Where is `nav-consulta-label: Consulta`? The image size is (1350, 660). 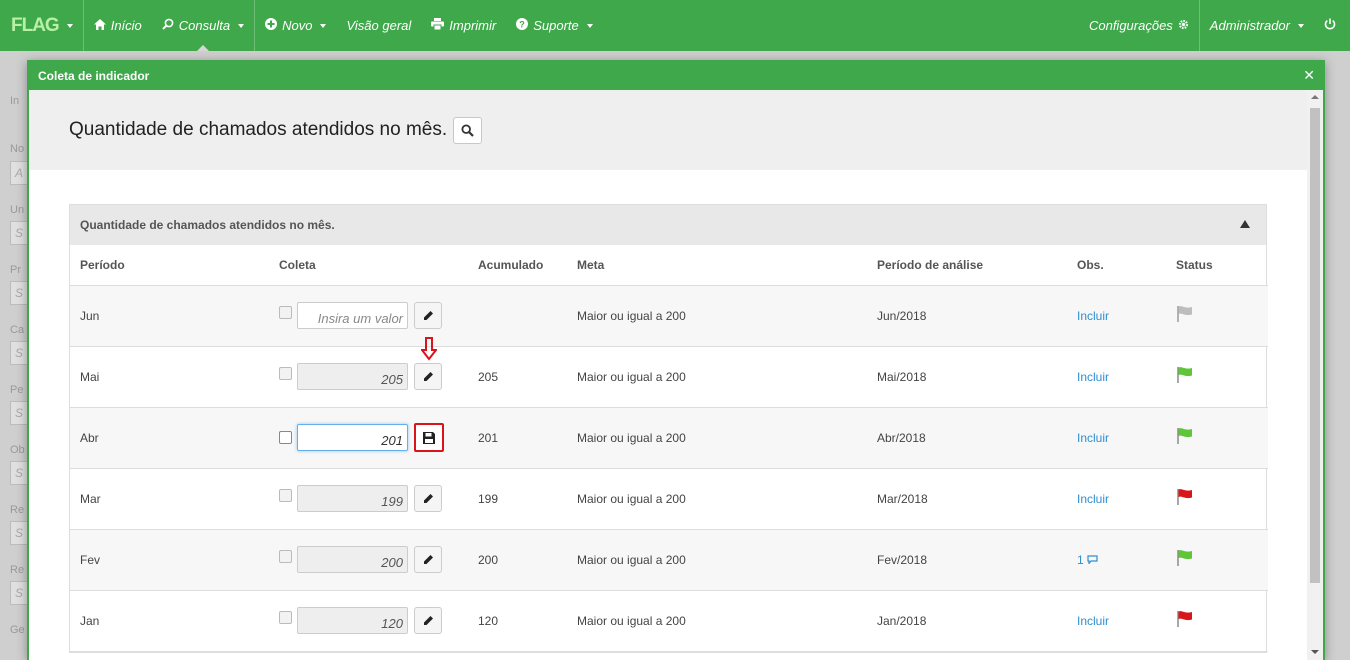
nav-consulta-label: Consulta is located at coordinates (204, 25).